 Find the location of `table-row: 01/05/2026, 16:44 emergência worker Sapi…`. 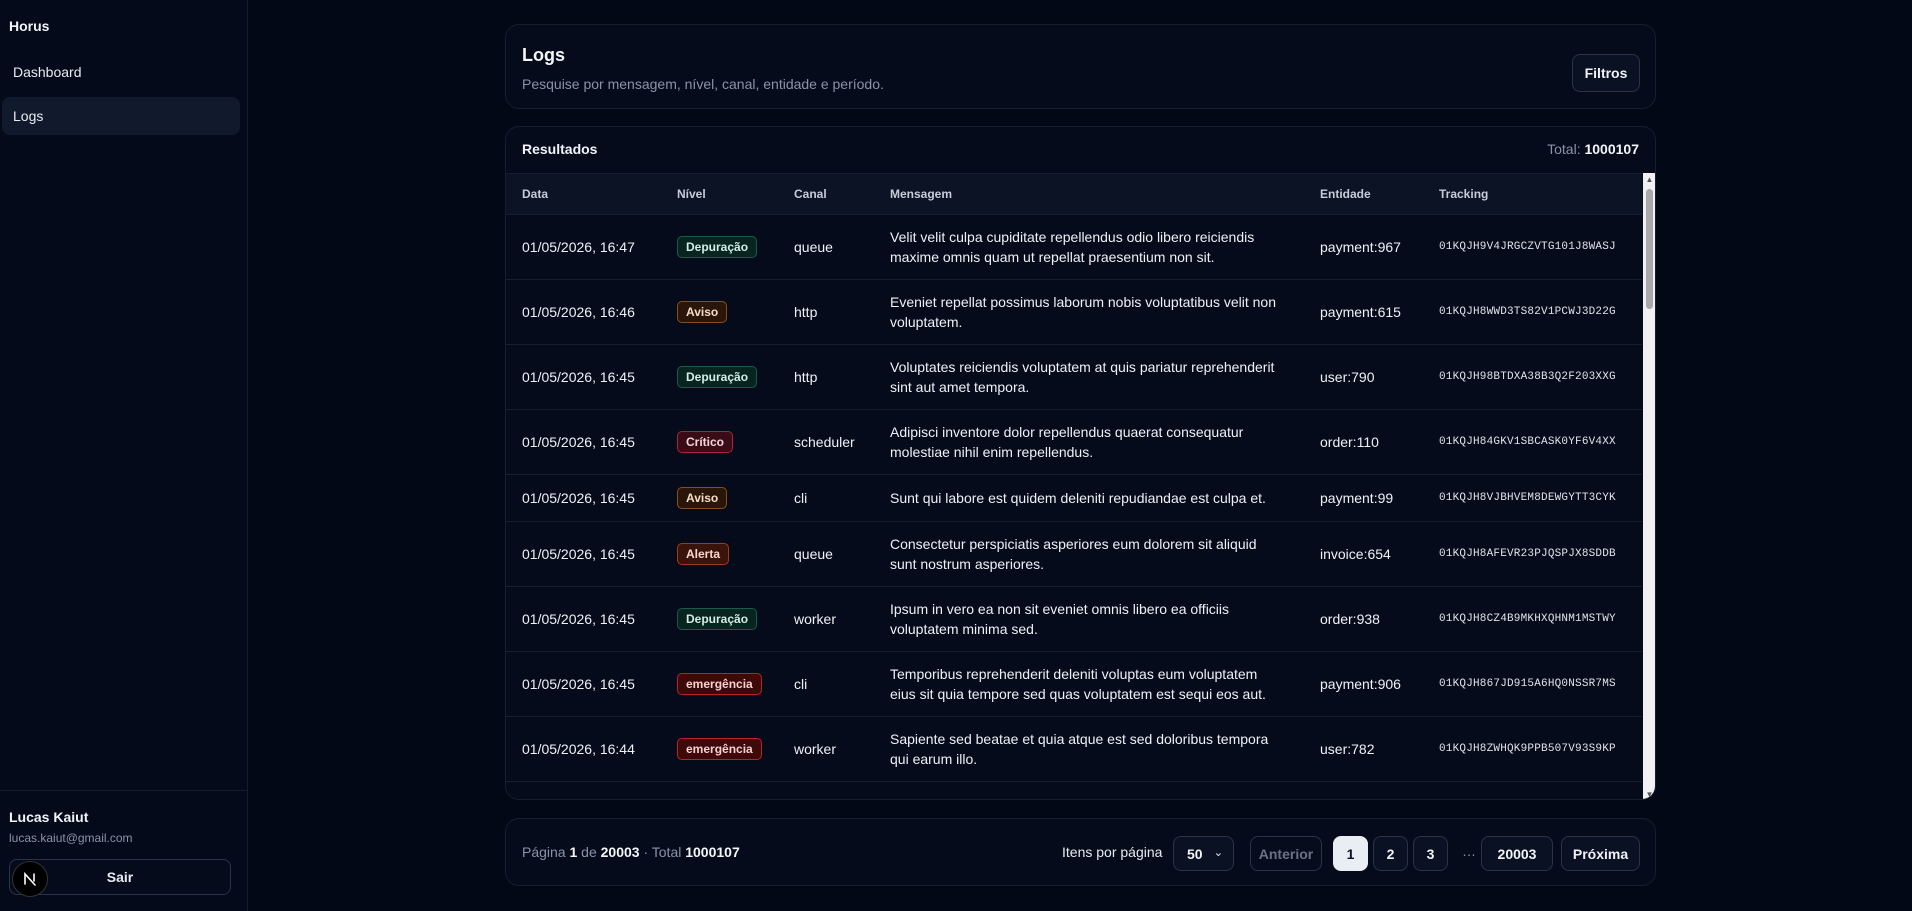

table-row: 01/05/2026, 16:44 emergência worker Sapi… is located at coordinates (1074, 749).